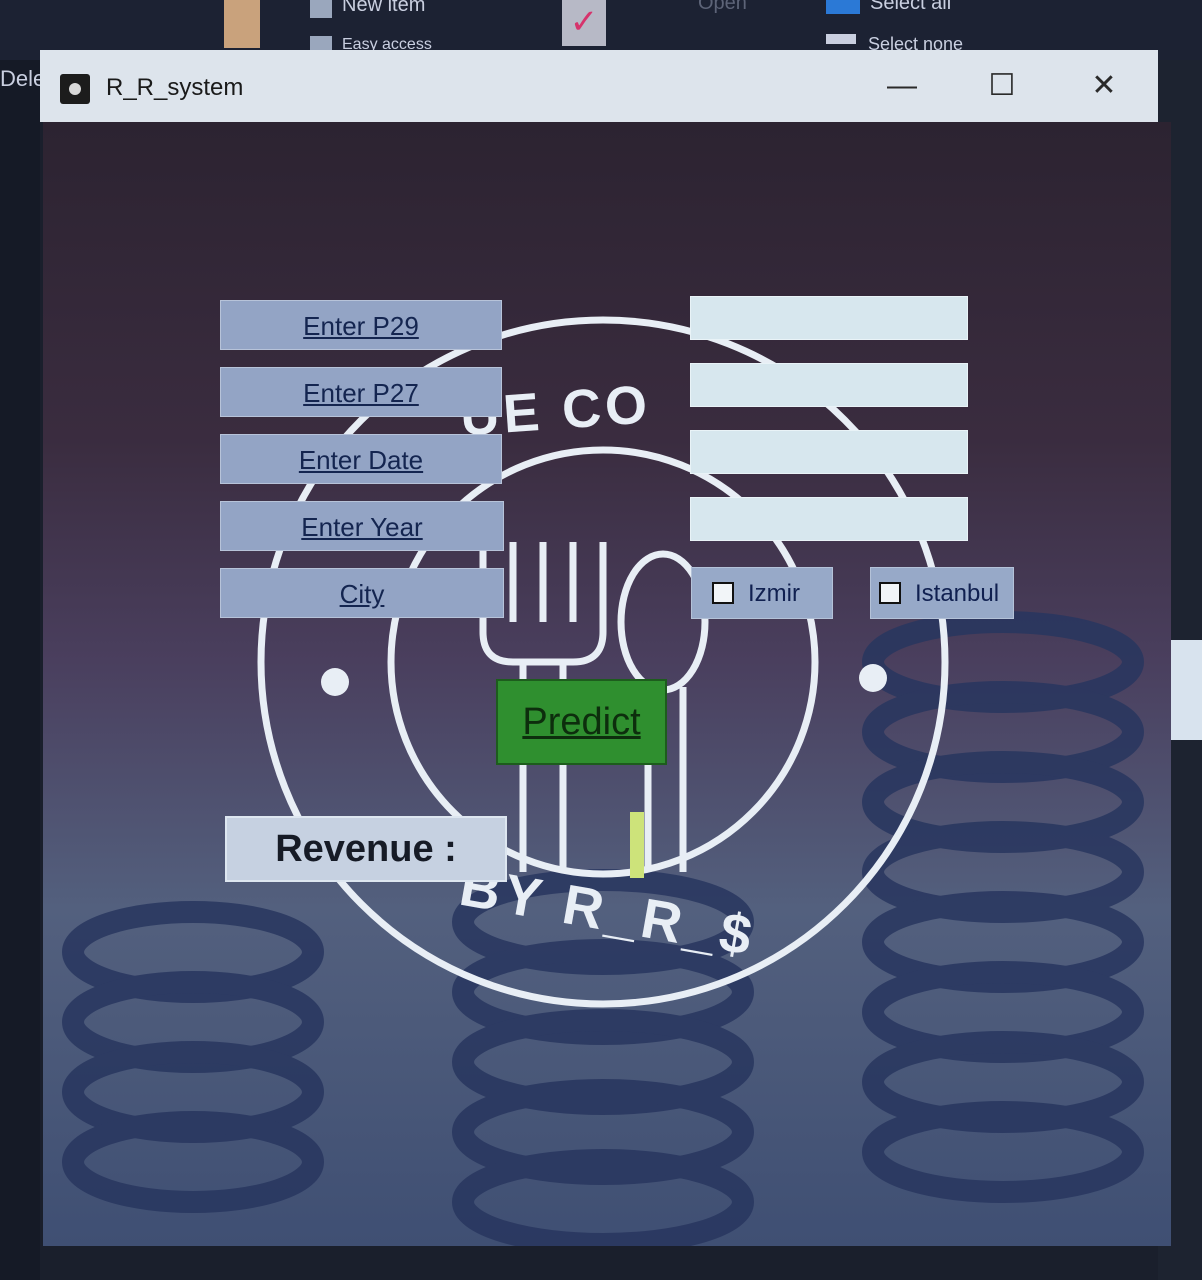 The height and width of the screenshot is (1280, 1202). What do you see at coordinates (843, 7) in the screenshot?
I see `select-all-icon` at bounding box center [843, 7].